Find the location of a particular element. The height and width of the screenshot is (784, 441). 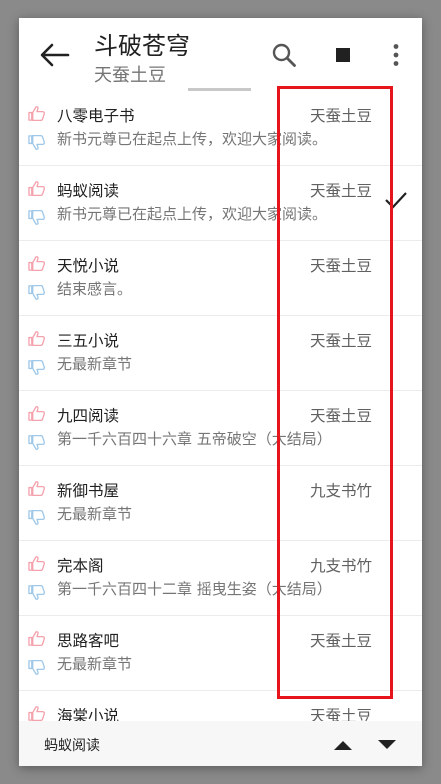

more-options-icon is located at coordinates (396, 55).